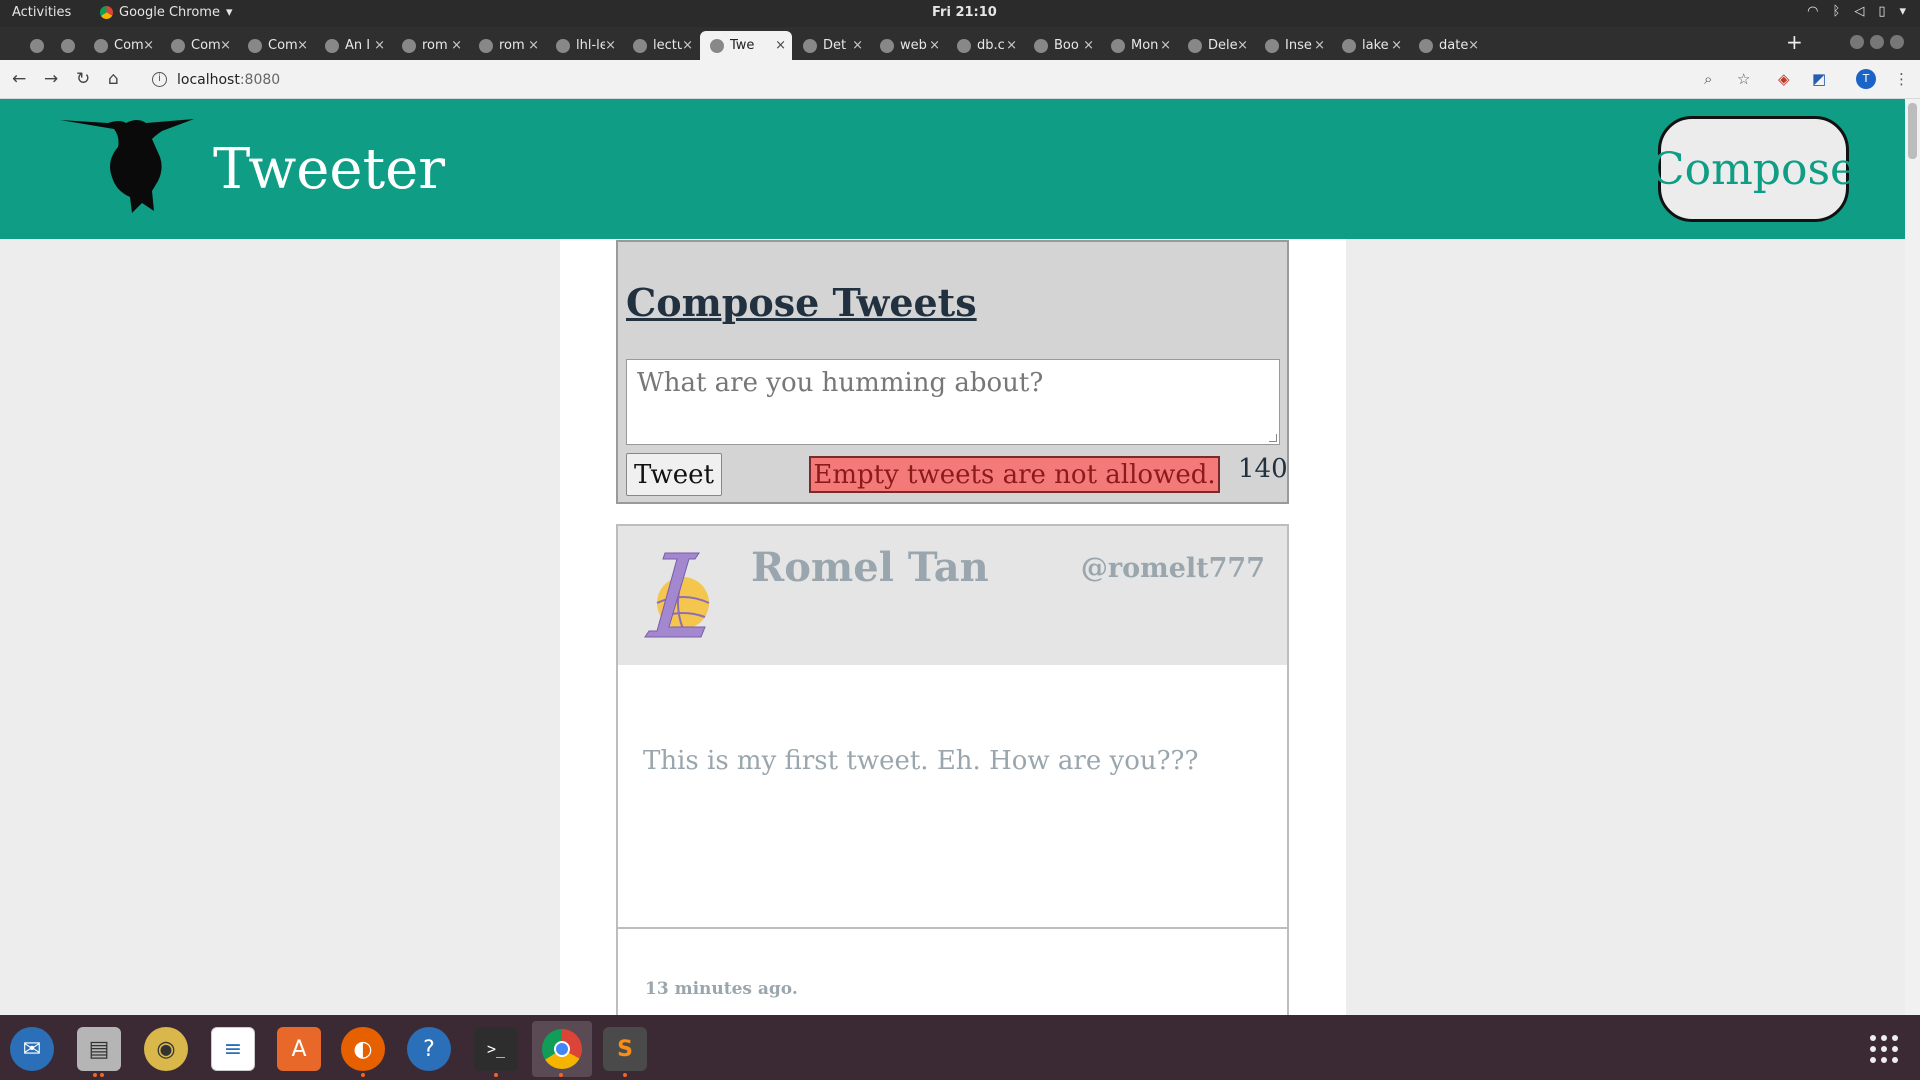  Describe the element at coordinates (1349, 45) in the screenshot. I see `google-icon` at that location.